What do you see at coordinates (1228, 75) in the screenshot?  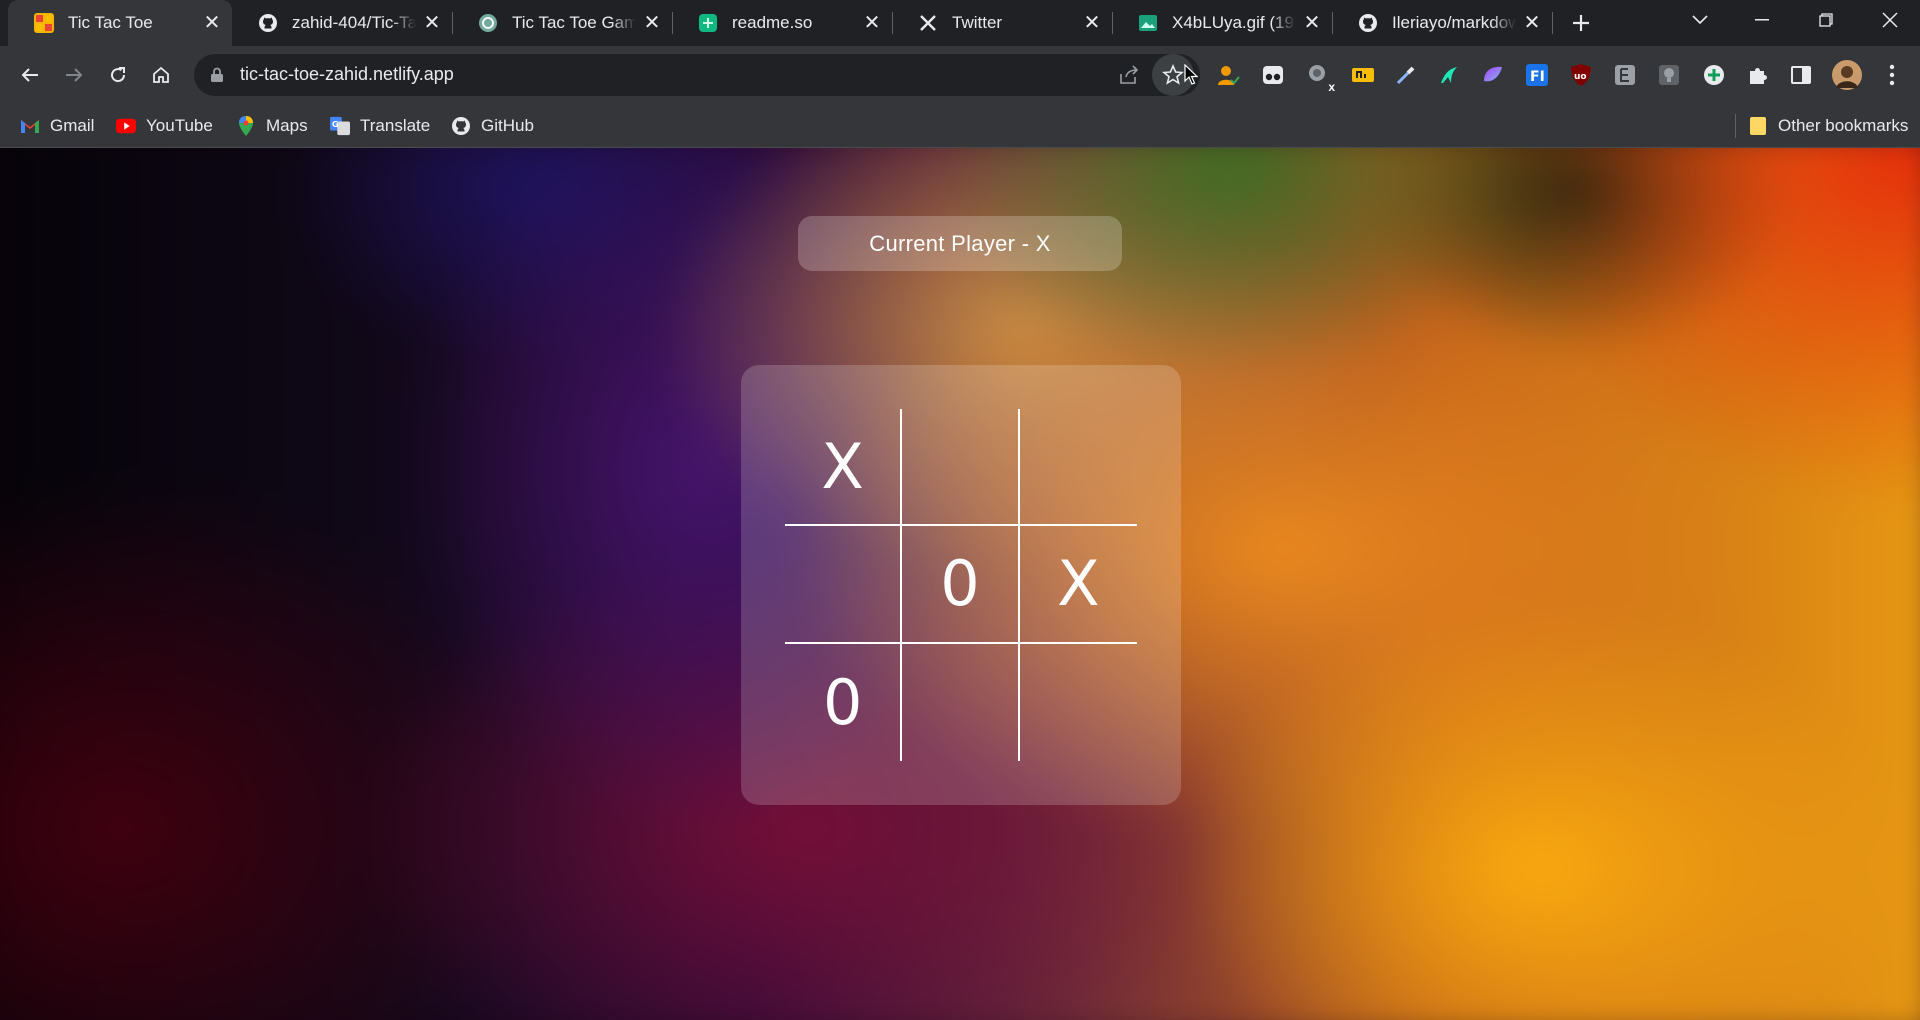 I see `profile-extension-icon` at bounding box center [1228, 75].